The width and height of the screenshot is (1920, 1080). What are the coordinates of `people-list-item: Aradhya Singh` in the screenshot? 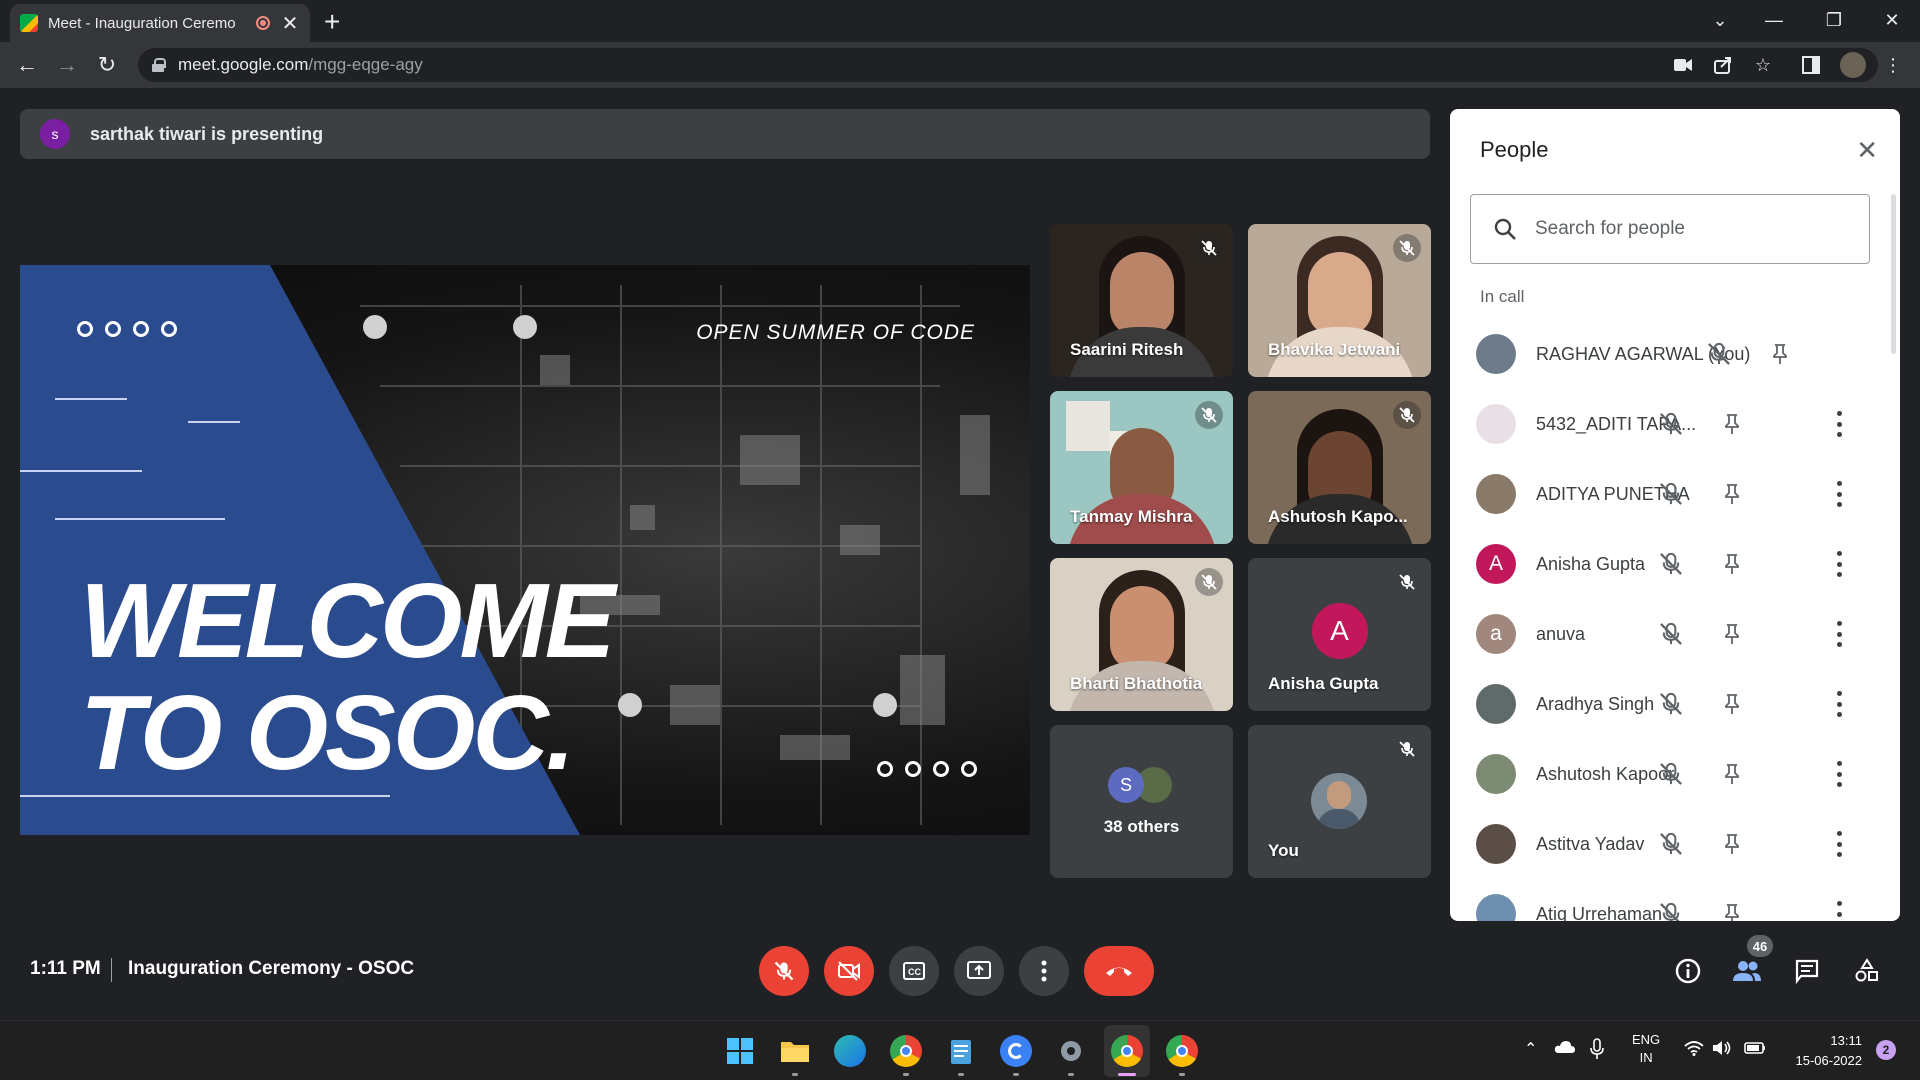 It's located at (1675, 704).